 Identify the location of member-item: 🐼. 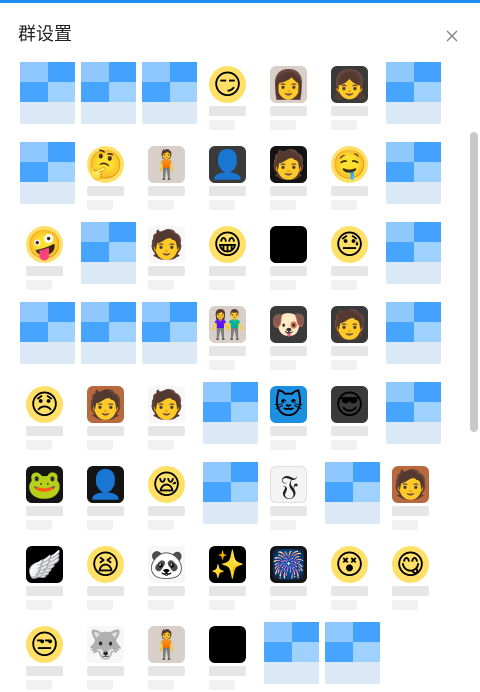
(170, 582).